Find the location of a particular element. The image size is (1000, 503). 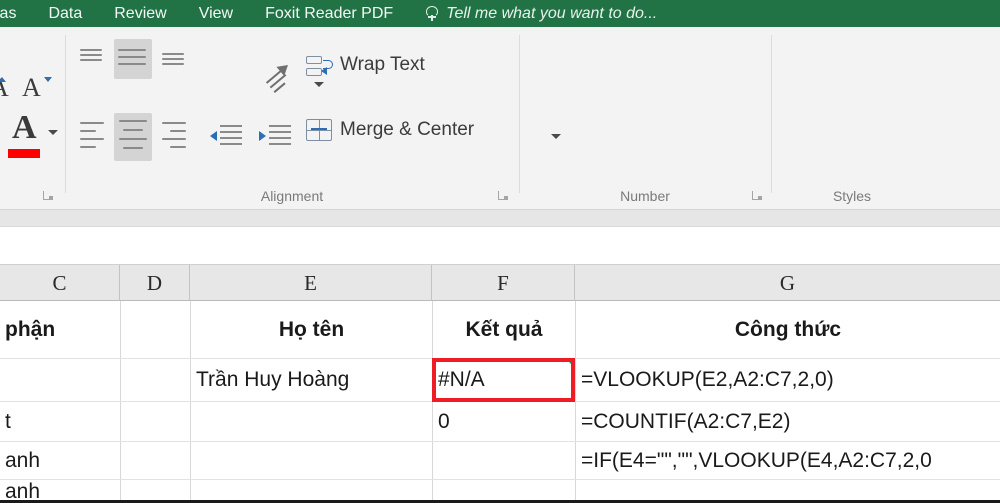

ribbon-tab-review: Review is located at coordinates (140, 13).